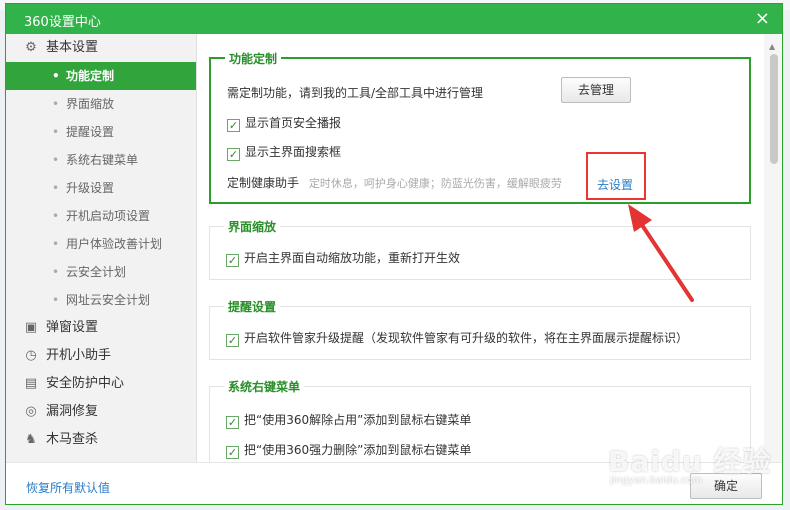 This screenshot has width=790, height=510. What do you see at coordinates (252, 226) in the screenshot?
I see `section-title: 界面缩放` at bounding box center [252, 226].